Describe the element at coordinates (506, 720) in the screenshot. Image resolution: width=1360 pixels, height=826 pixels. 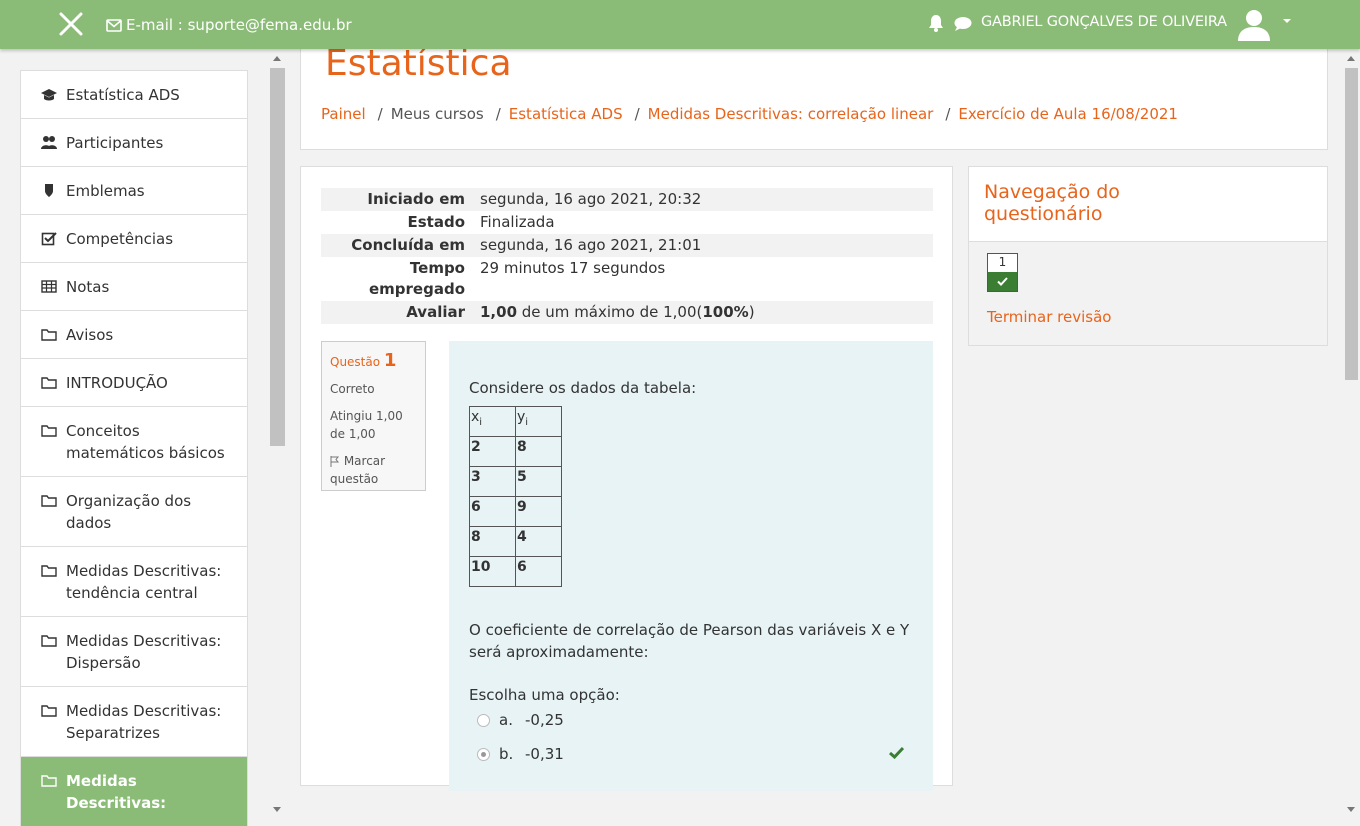
I see `option-letter: a.` at that location.